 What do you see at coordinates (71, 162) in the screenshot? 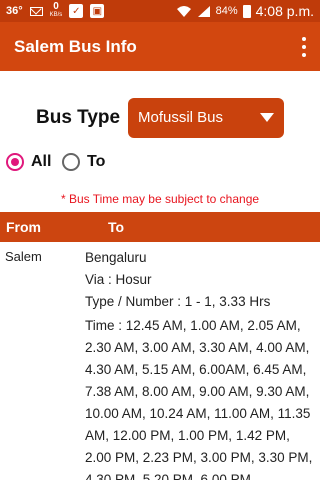
I see `radio-unchecked-icon` at bounding box center [71, 162].